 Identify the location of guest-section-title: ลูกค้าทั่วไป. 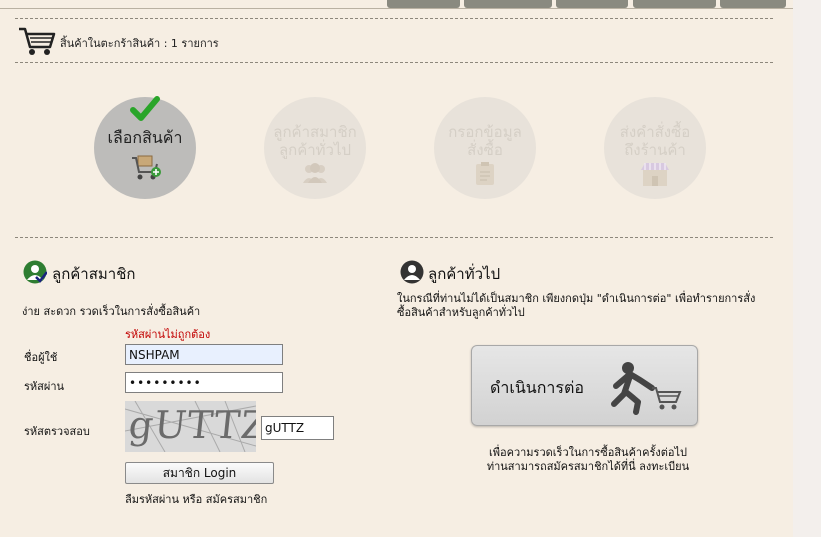
(464, 274).